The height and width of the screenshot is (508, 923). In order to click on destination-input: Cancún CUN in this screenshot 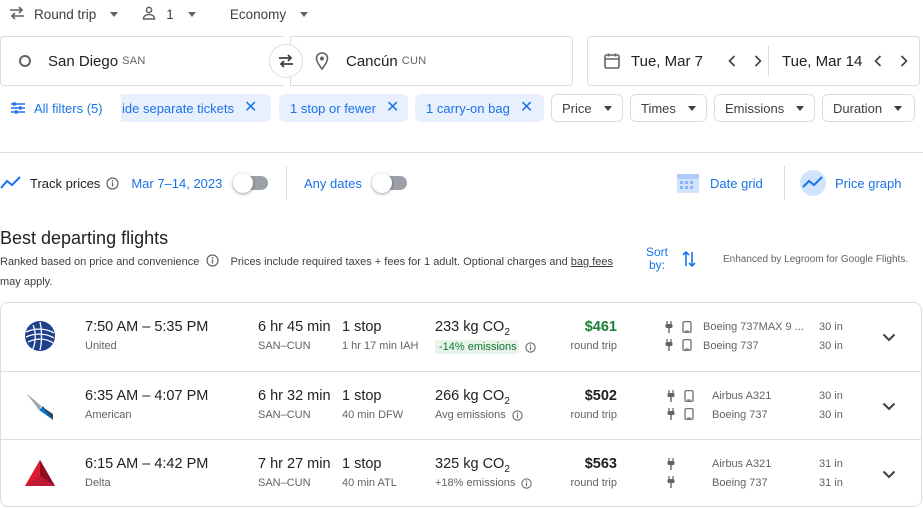, I will do `click(431, 61)`.